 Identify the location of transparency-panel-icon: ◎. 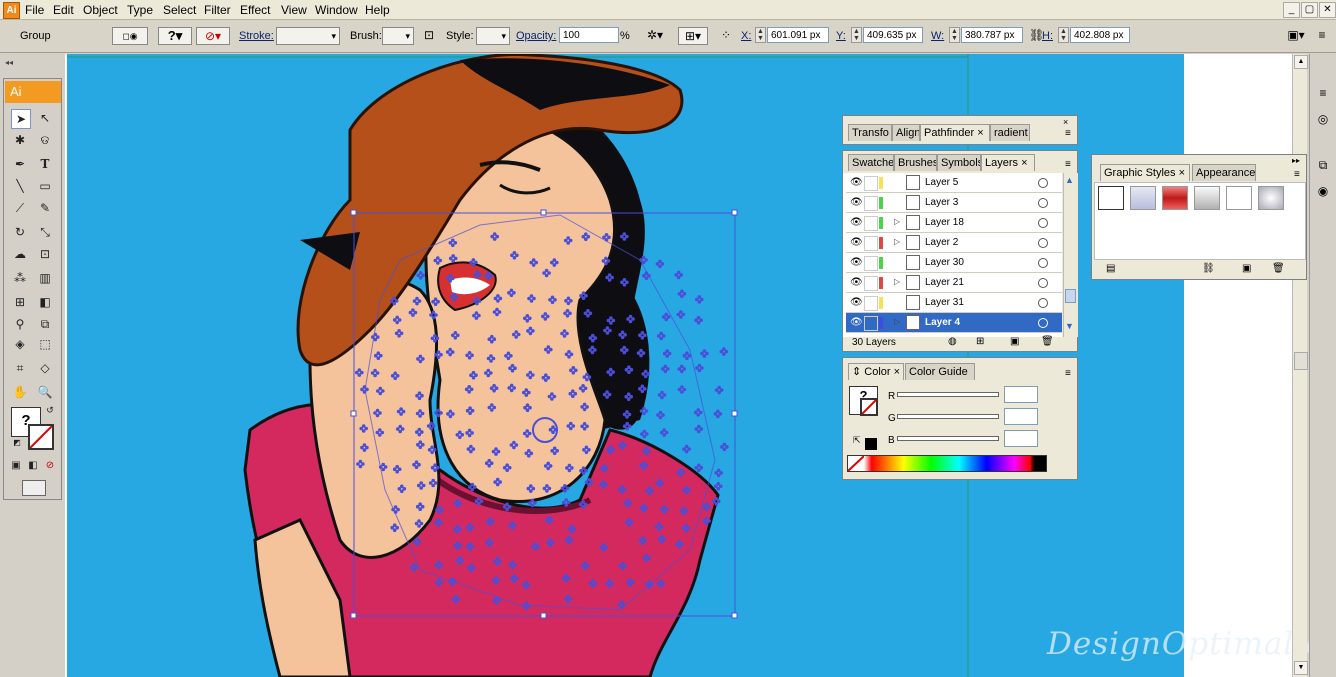
(1323, 120).